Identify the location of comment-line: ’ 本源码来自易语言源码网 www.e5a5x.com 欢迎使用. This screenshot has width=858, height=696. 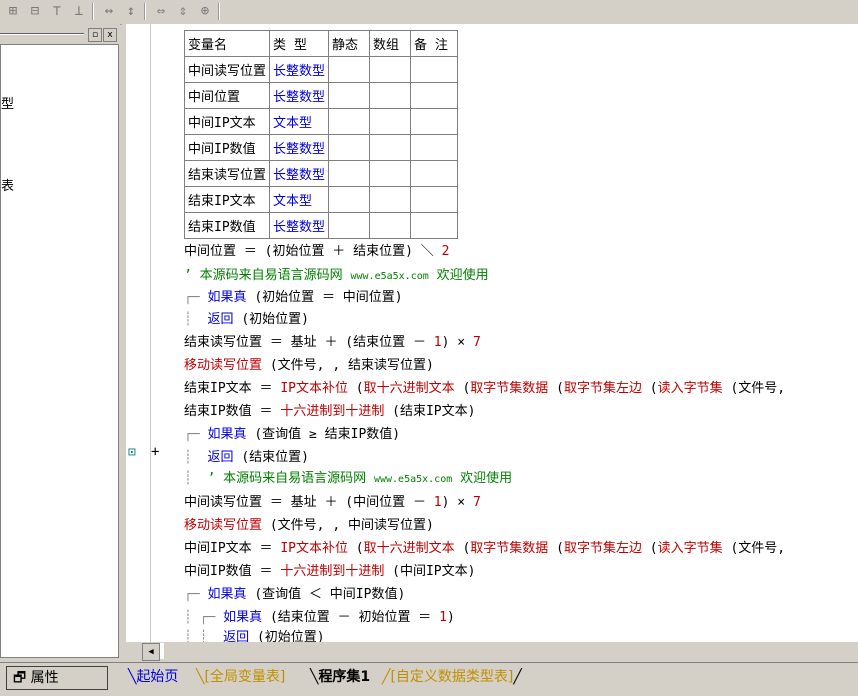
(336, 276).